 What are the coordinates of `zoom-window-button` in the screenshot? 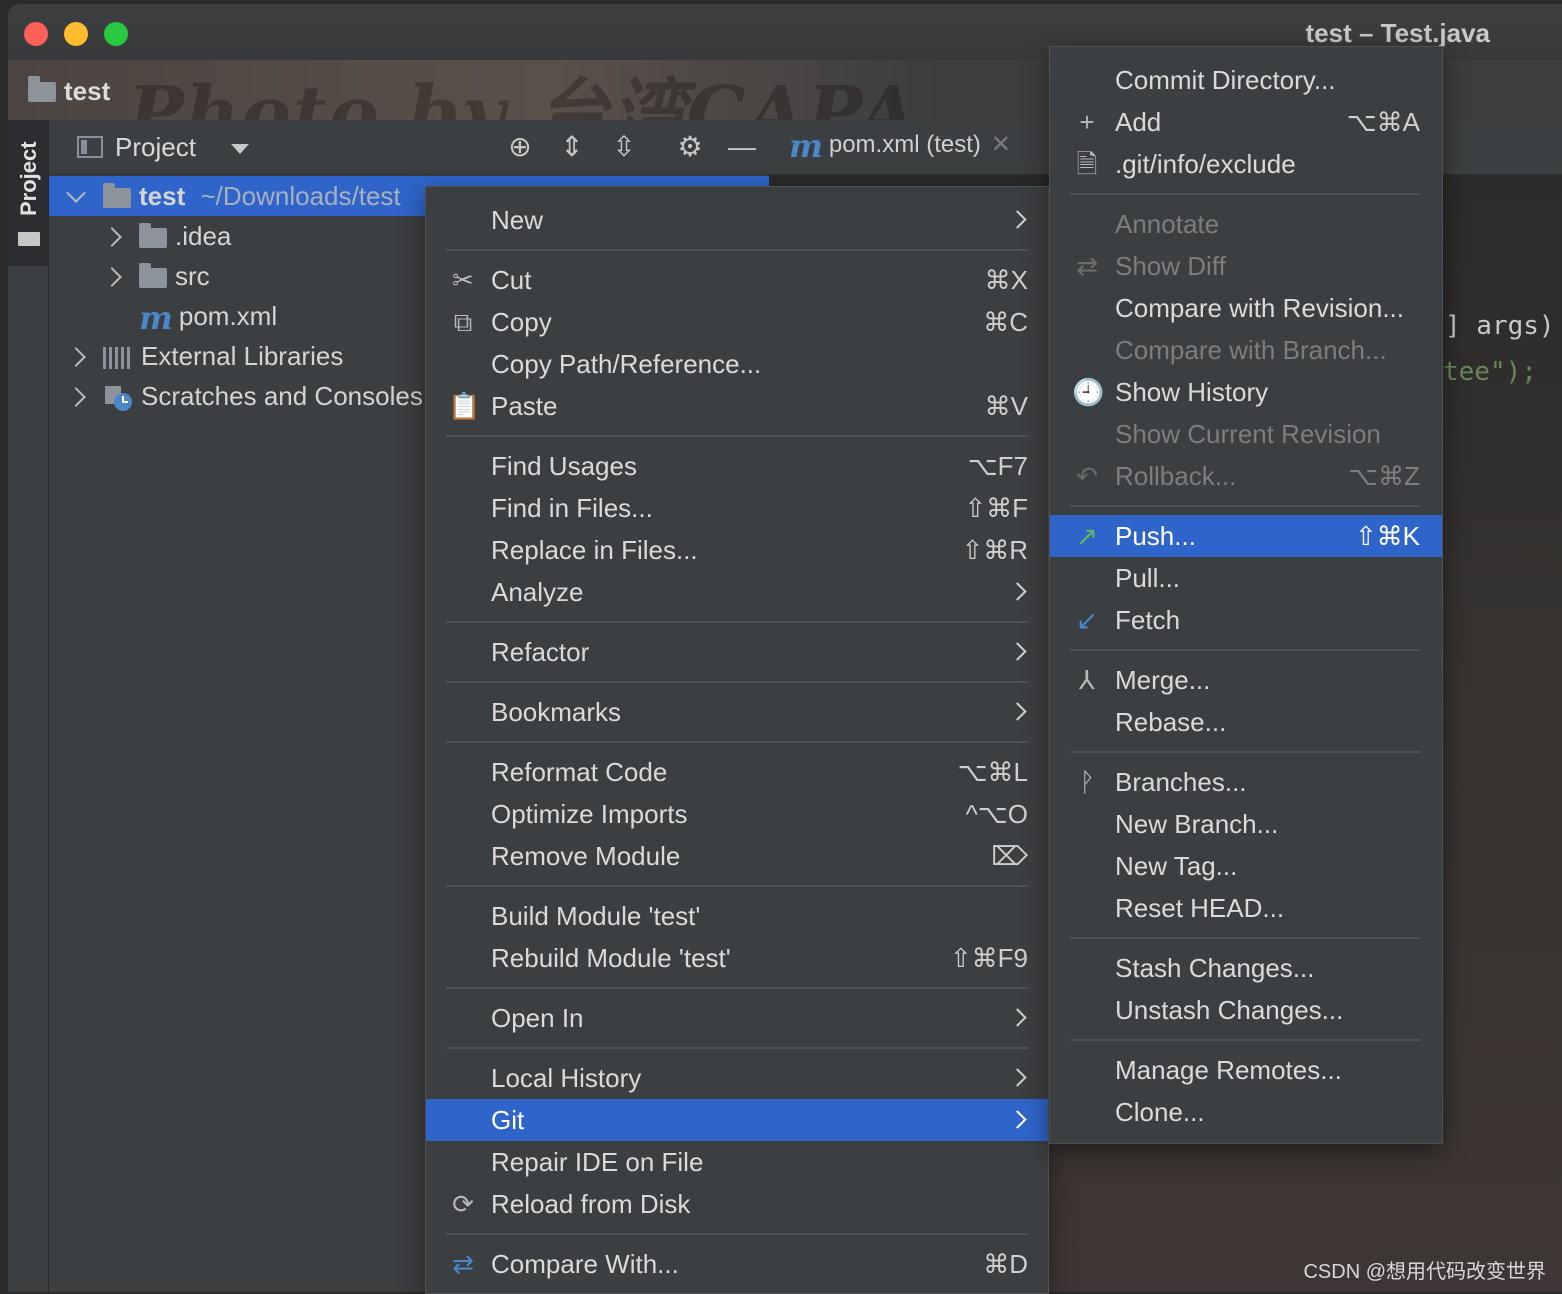 It's located at (116, 34).